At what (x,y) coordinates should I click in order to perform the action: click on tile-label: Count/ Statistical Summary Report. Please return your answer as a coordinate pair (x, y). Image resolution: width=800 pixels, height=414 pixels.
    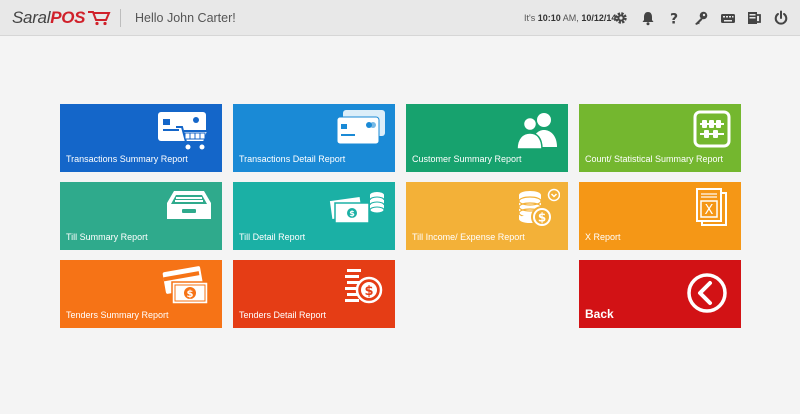
    Looking at the image, I should click on (654, 159).